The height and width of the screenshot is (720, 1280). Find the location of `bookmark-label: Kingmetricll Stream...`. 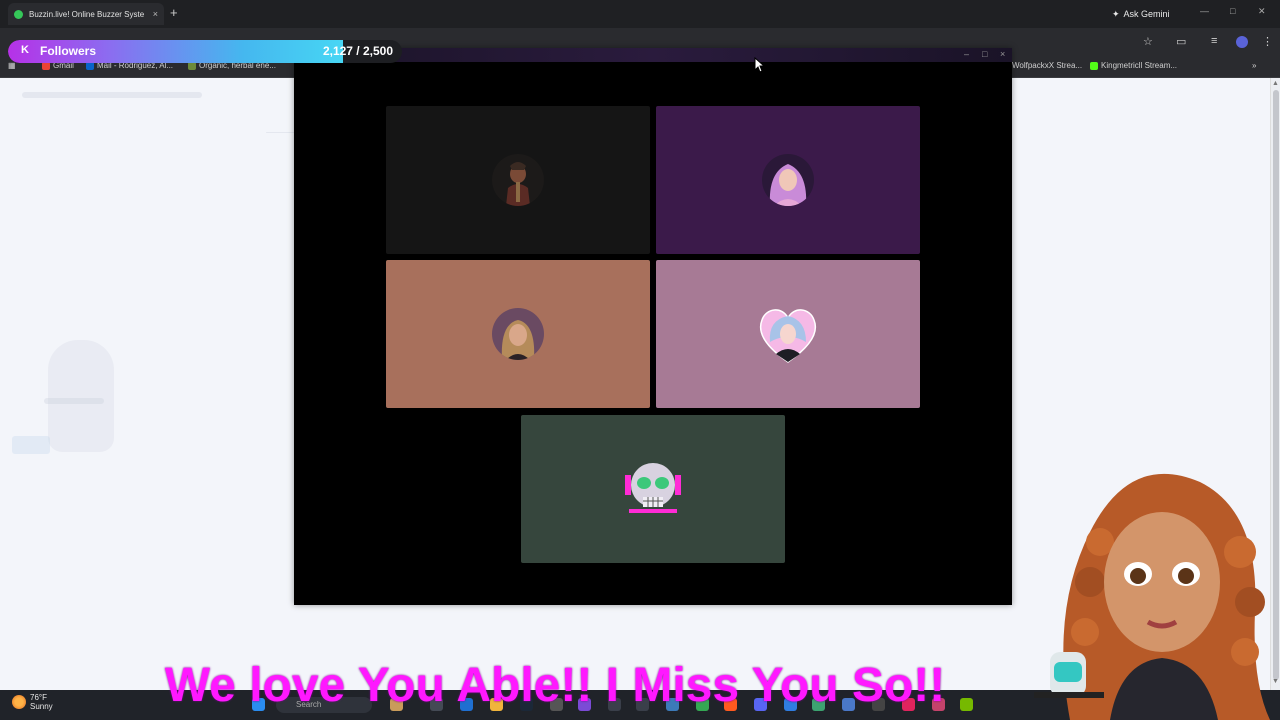

bookmark-label: Kingmetricll Stream... is located at coordinates (1139, 65).